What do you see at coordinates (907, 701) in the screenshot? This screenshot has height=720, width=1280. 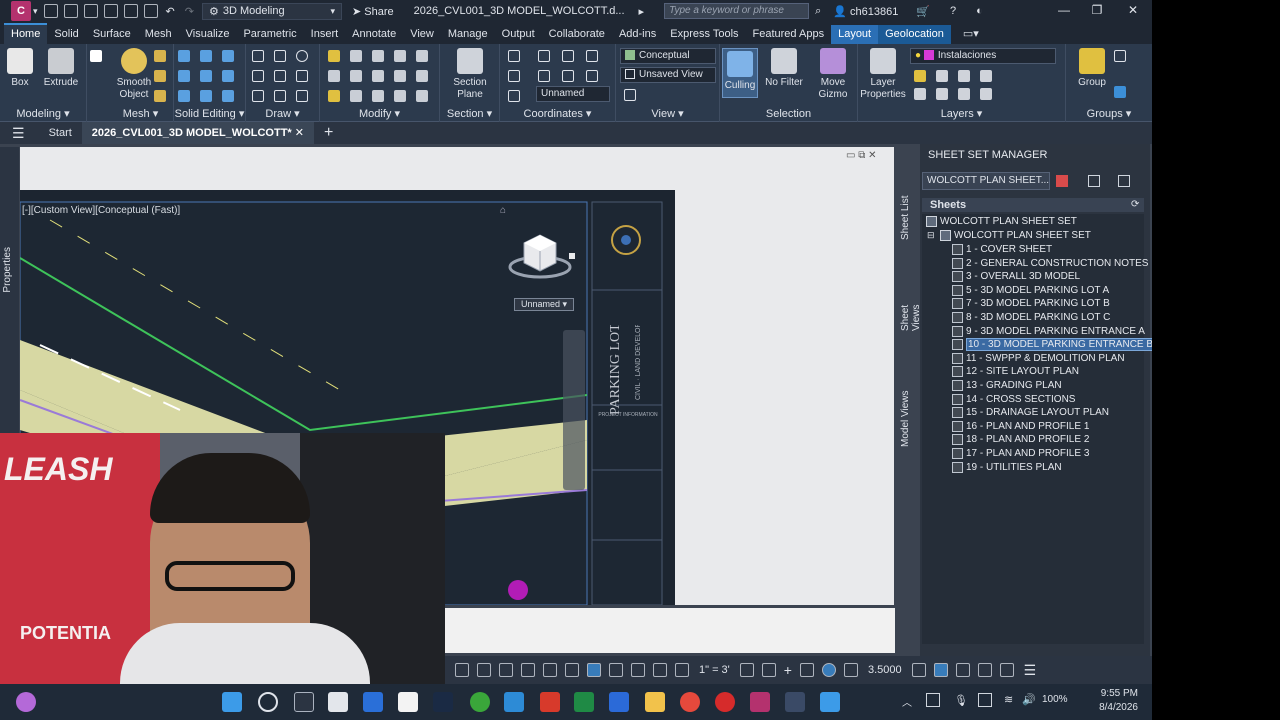 I see `chevron-up-icon: ︿` at bounding box center [907, 701].